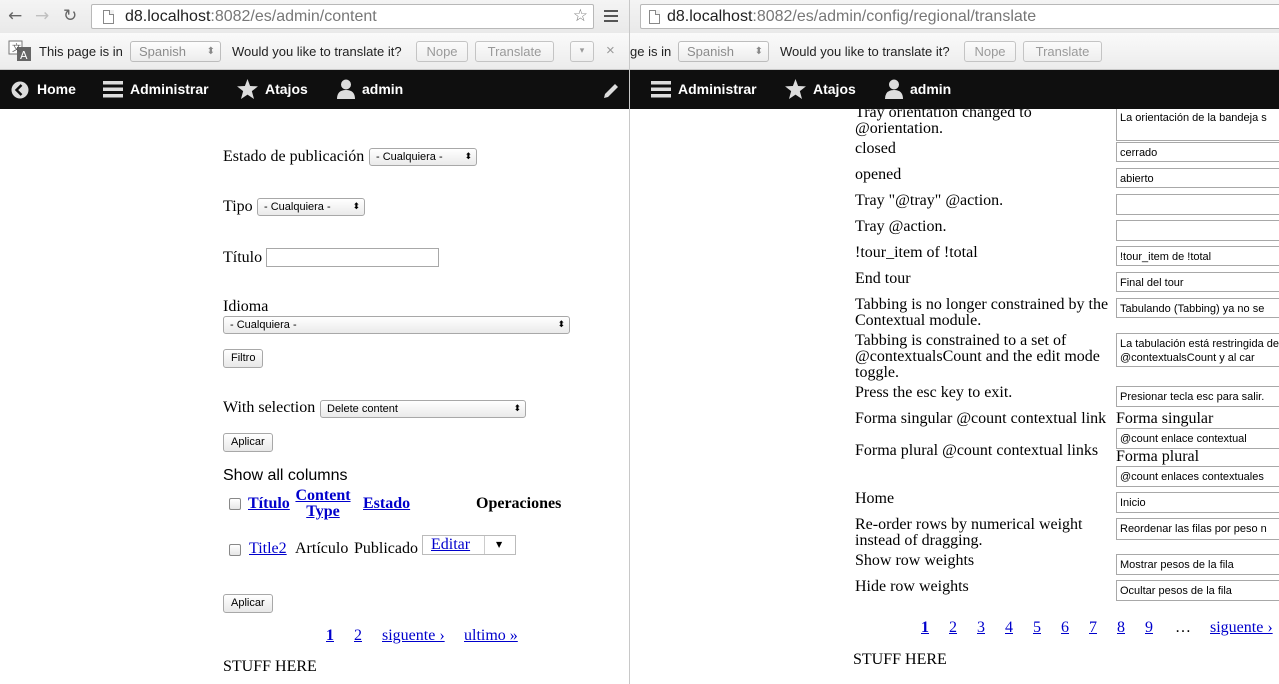  What do you see at coordinates (346, 89) in the screenshot?
I see `user-icon` at bounding box center [346, 89].